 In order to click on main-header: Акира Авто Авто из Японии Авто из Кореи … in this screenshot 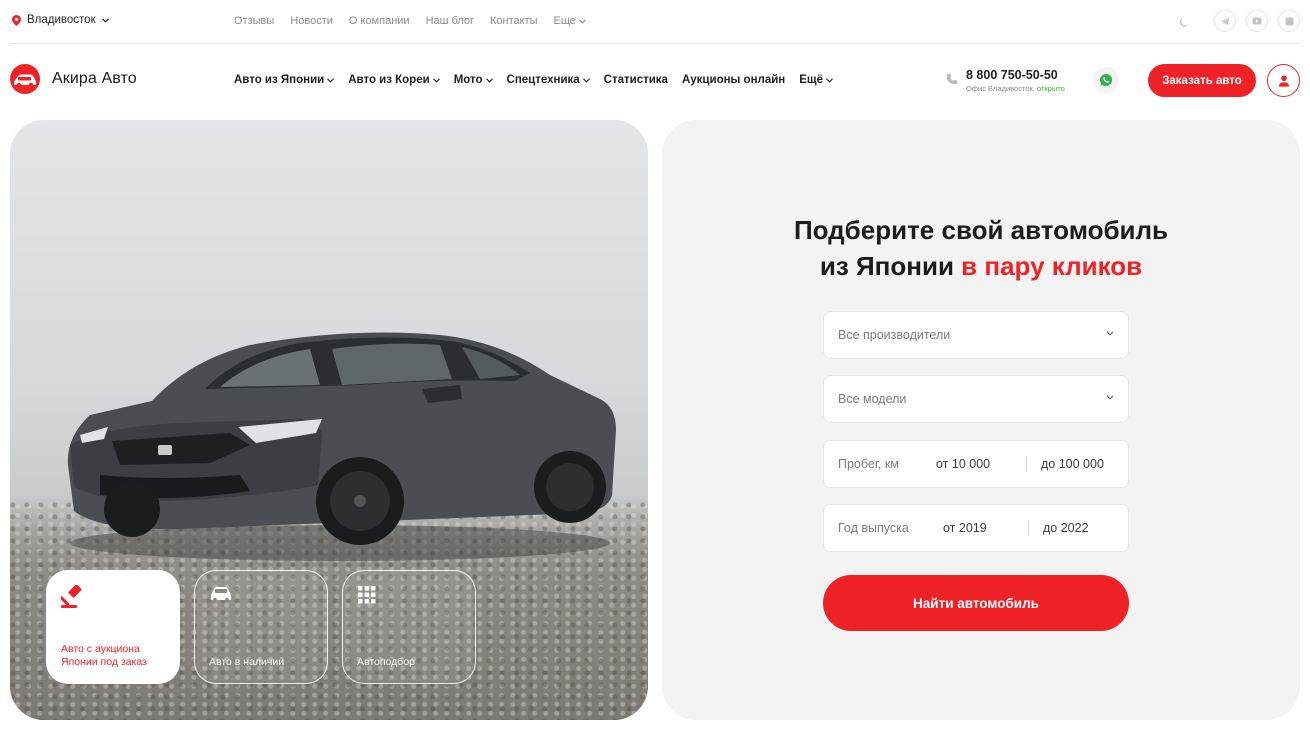, I will do `click(655, 80)`.